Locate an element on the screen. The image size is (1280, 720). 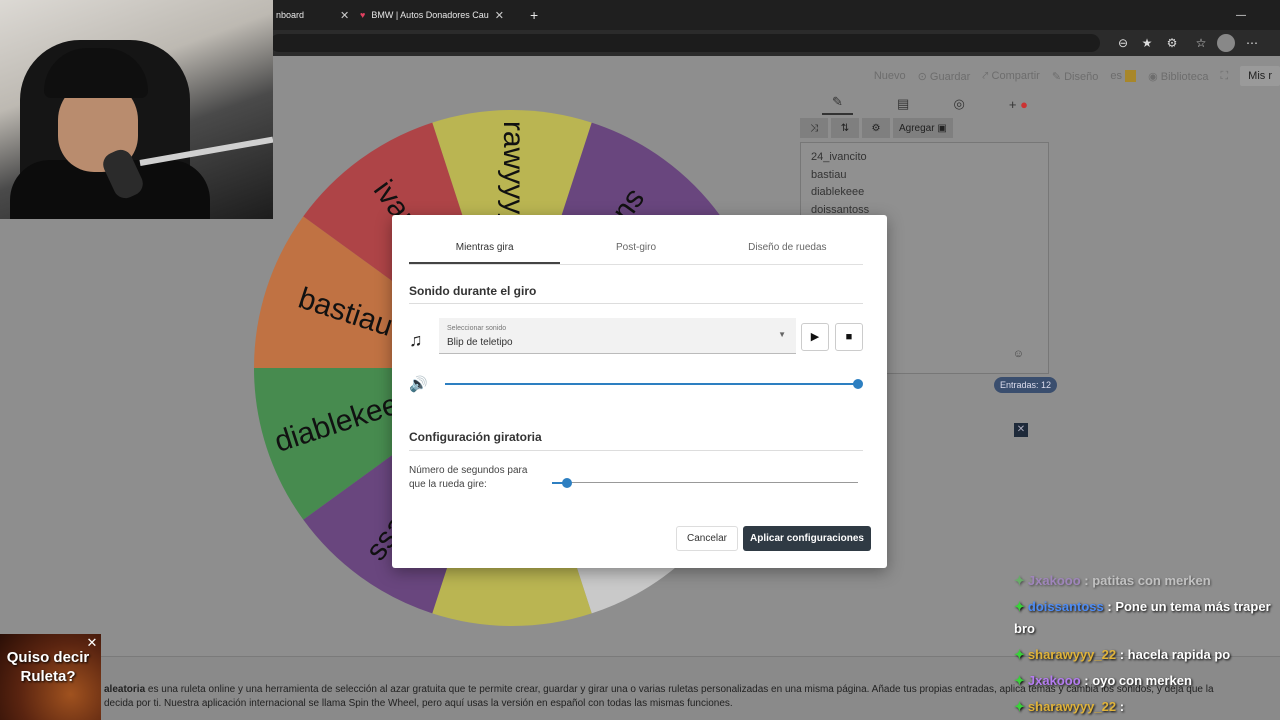
ad-close-icon: ✕ is located at coordinates (92, 643).